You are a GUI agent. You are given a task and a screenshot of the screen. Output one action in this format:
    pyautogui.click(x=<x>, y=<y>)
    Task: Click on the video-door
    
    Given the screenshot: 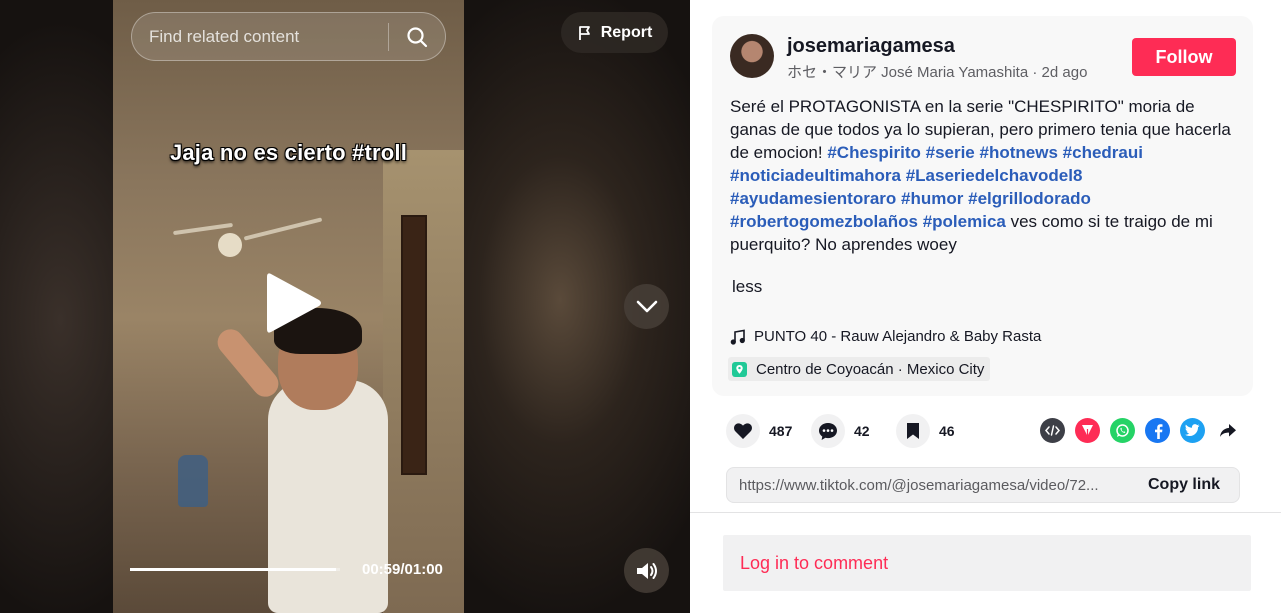 What is the action you would take?
    pyautogui.click(x=414, y=345)
    